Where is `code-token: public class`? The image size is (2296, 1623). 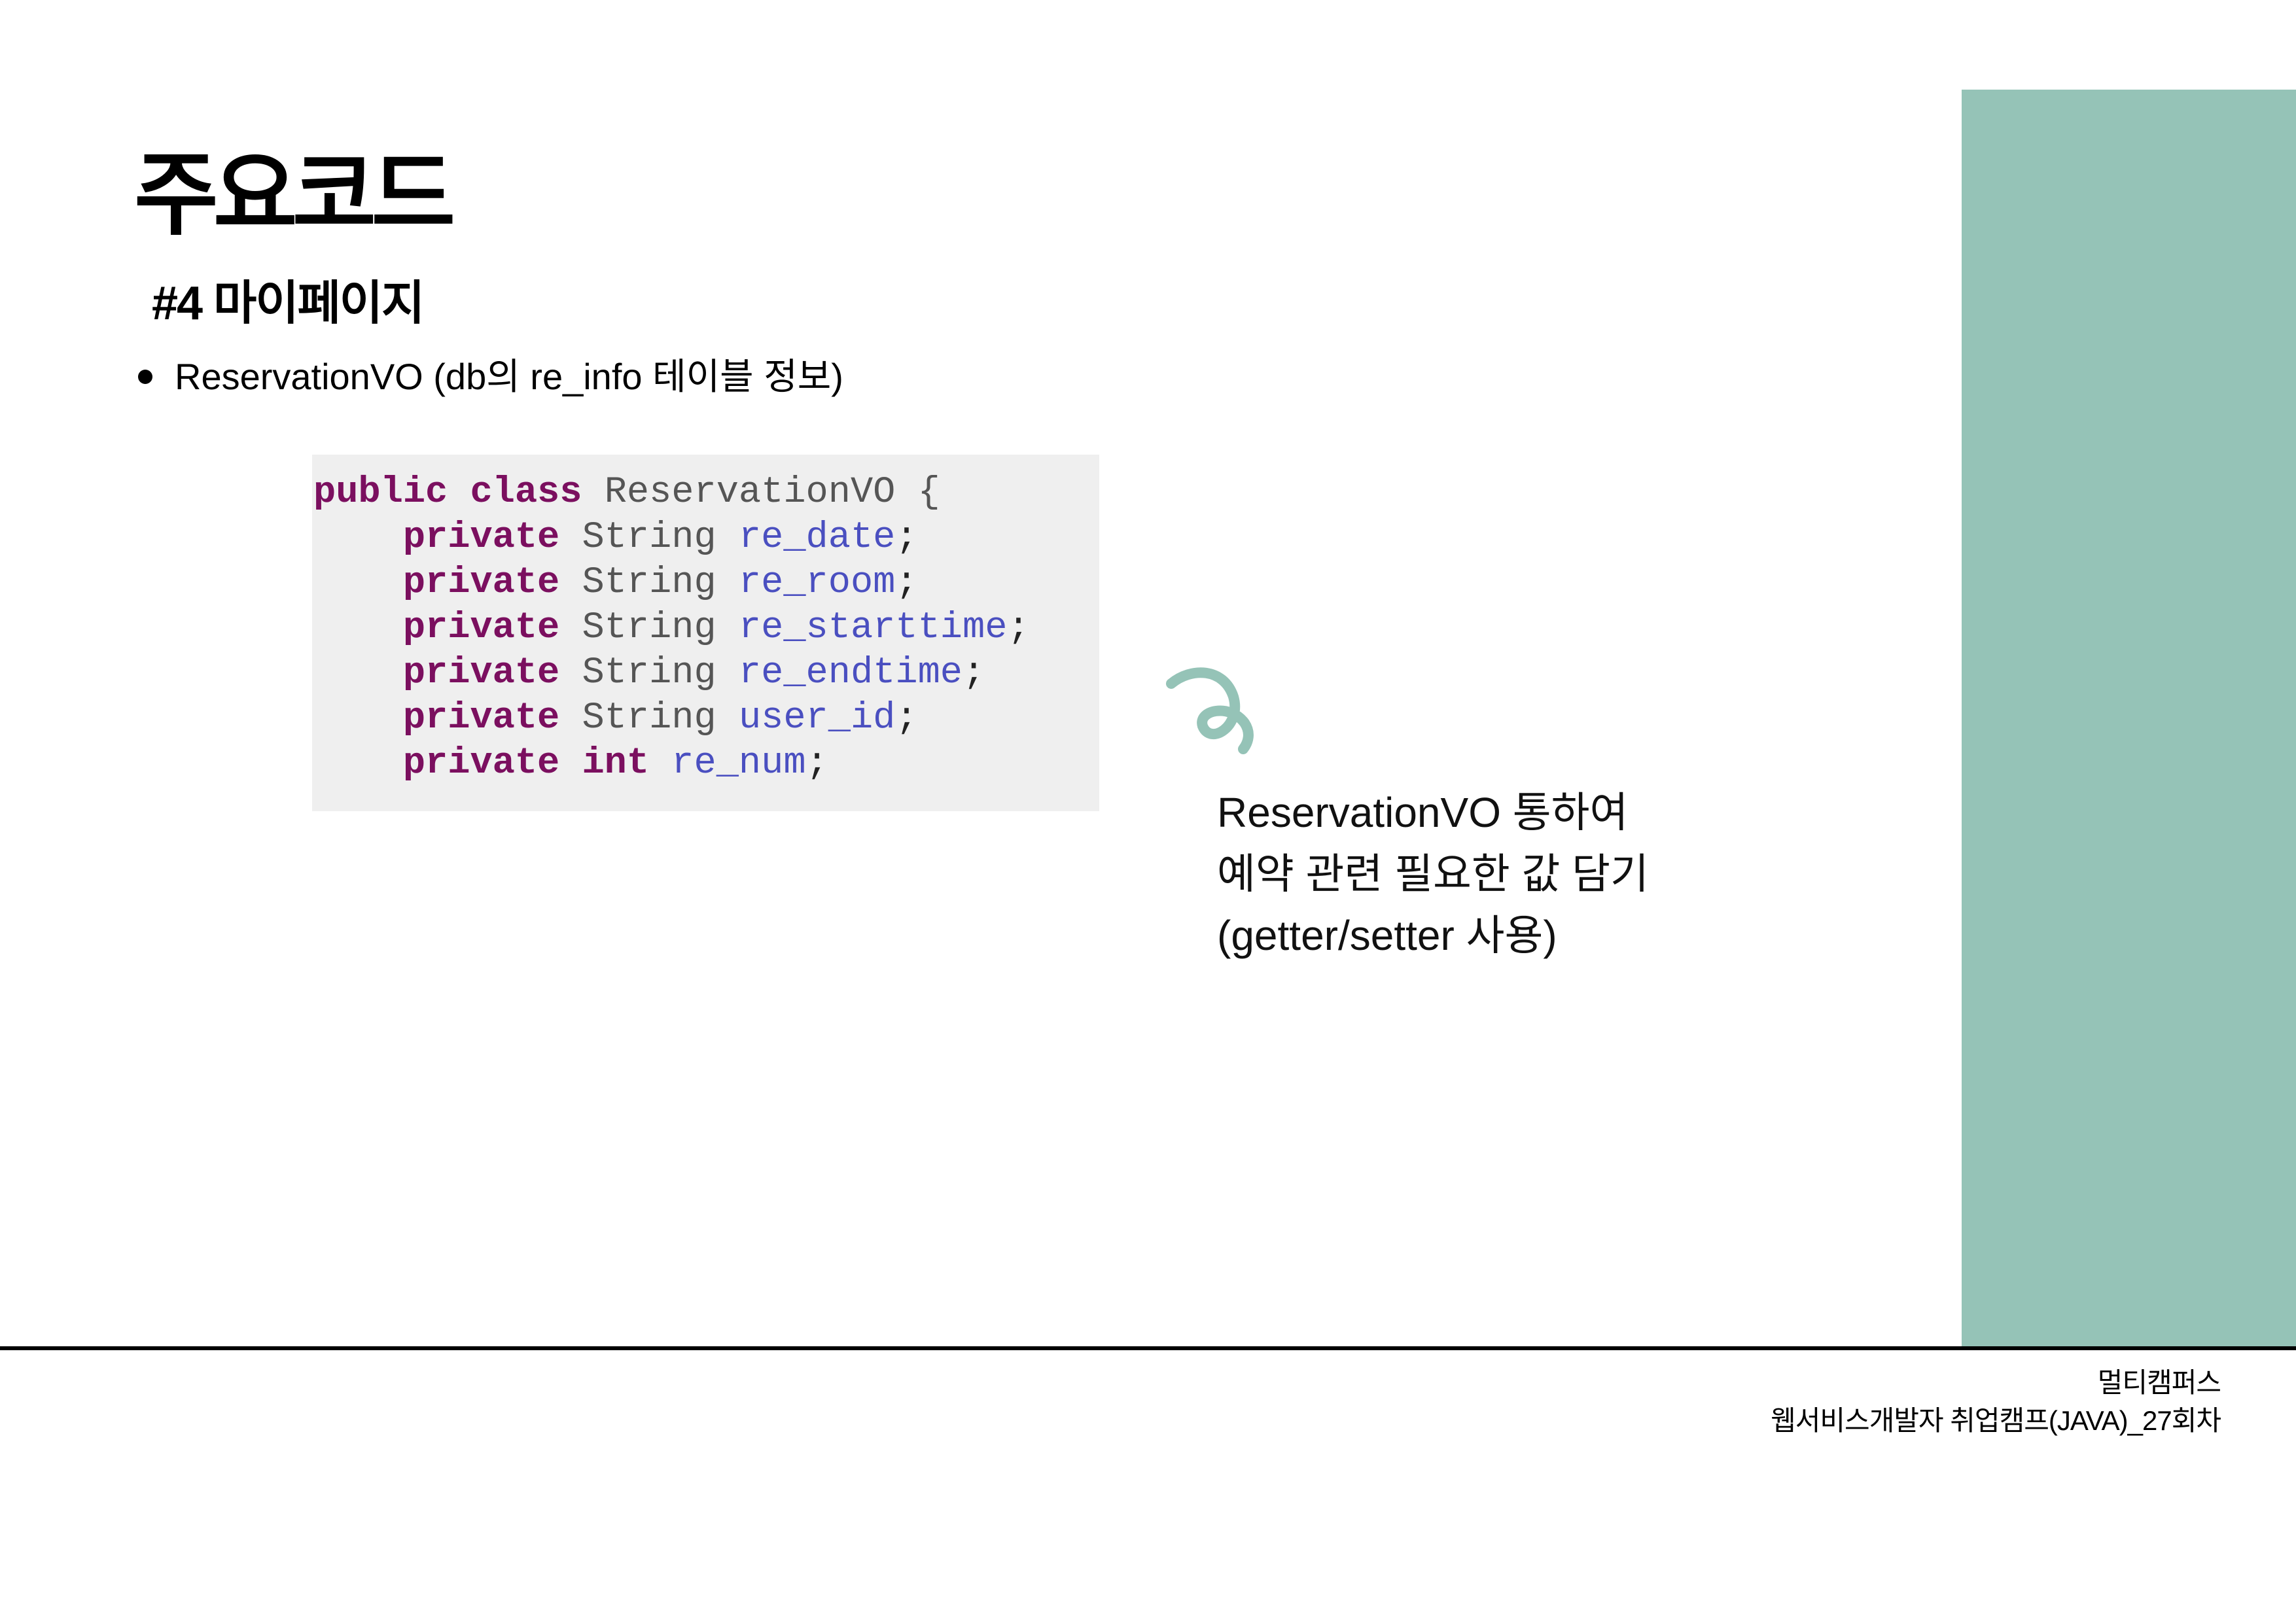
code-token: public class is located at coordinates (459, 493).